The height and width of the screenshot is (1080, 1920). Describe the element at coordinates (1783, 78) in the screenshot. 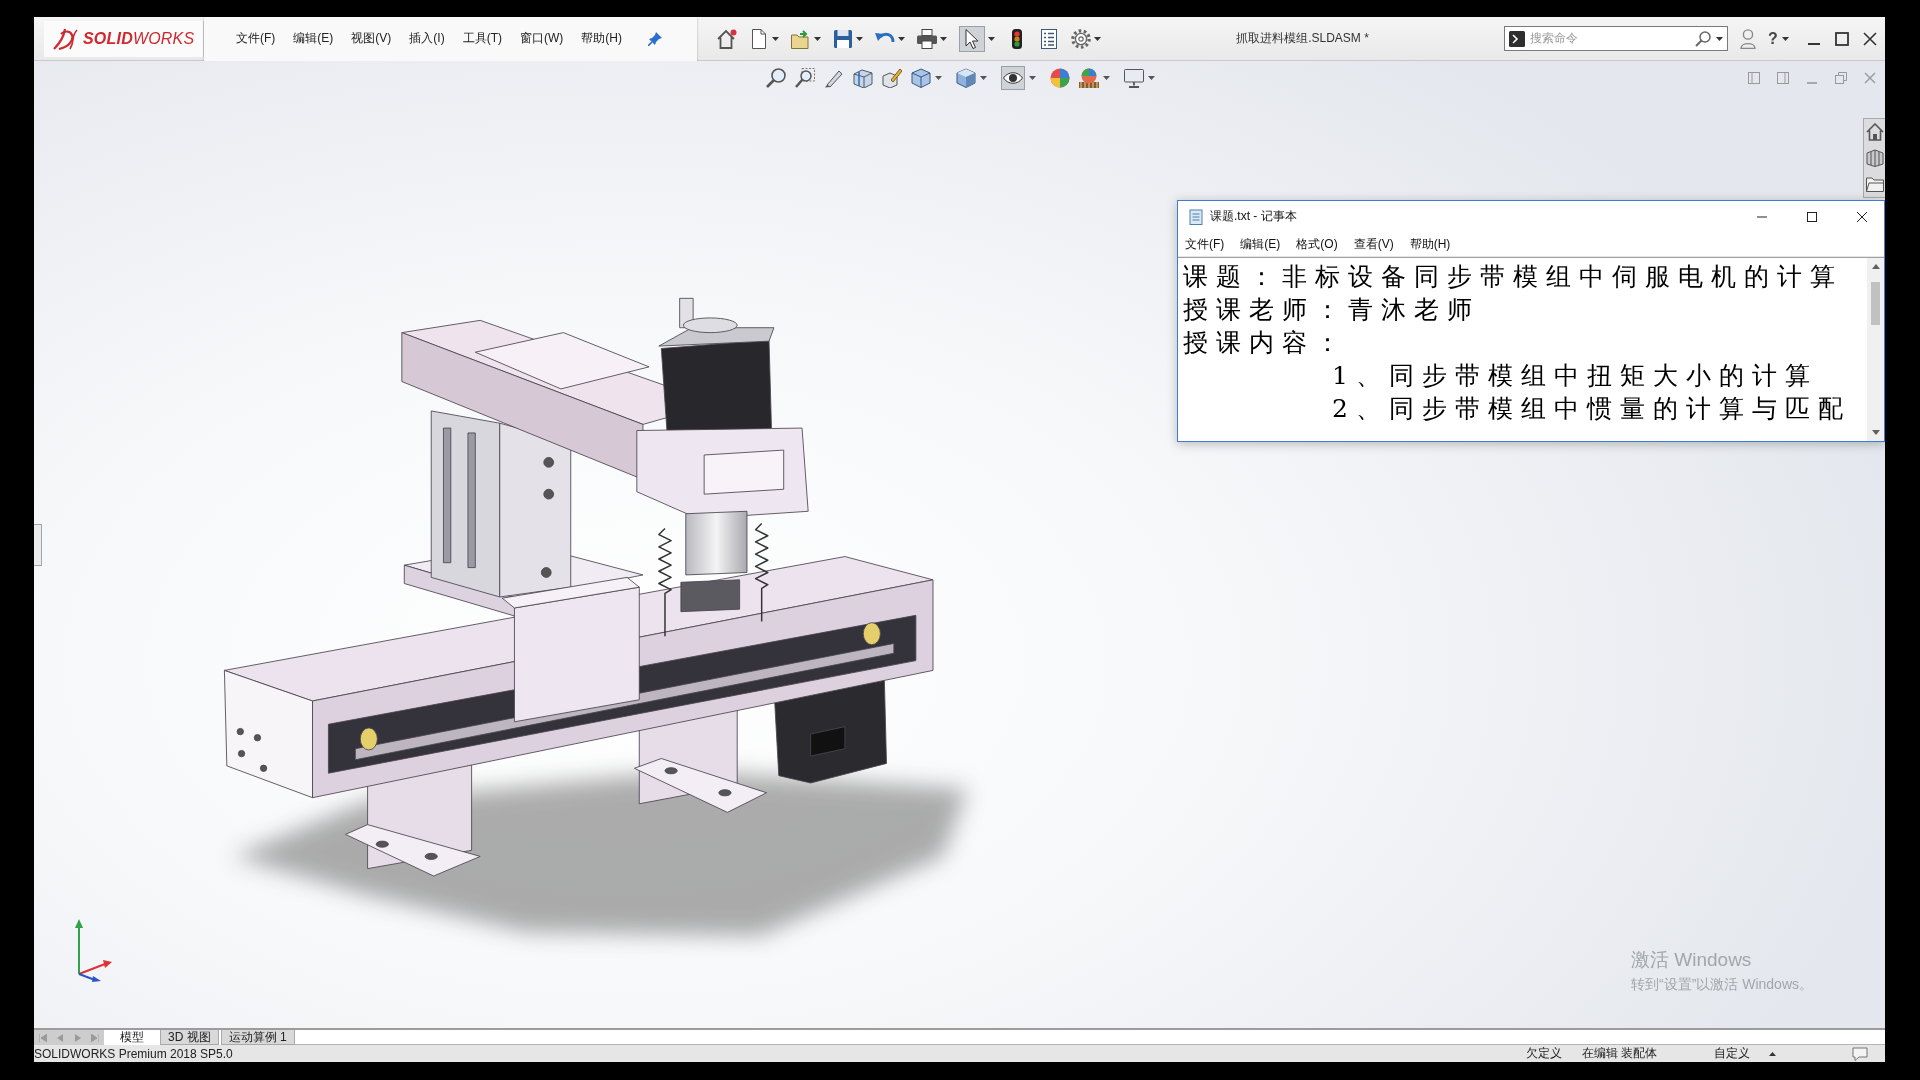

I see `tile-right-icon` at that location.